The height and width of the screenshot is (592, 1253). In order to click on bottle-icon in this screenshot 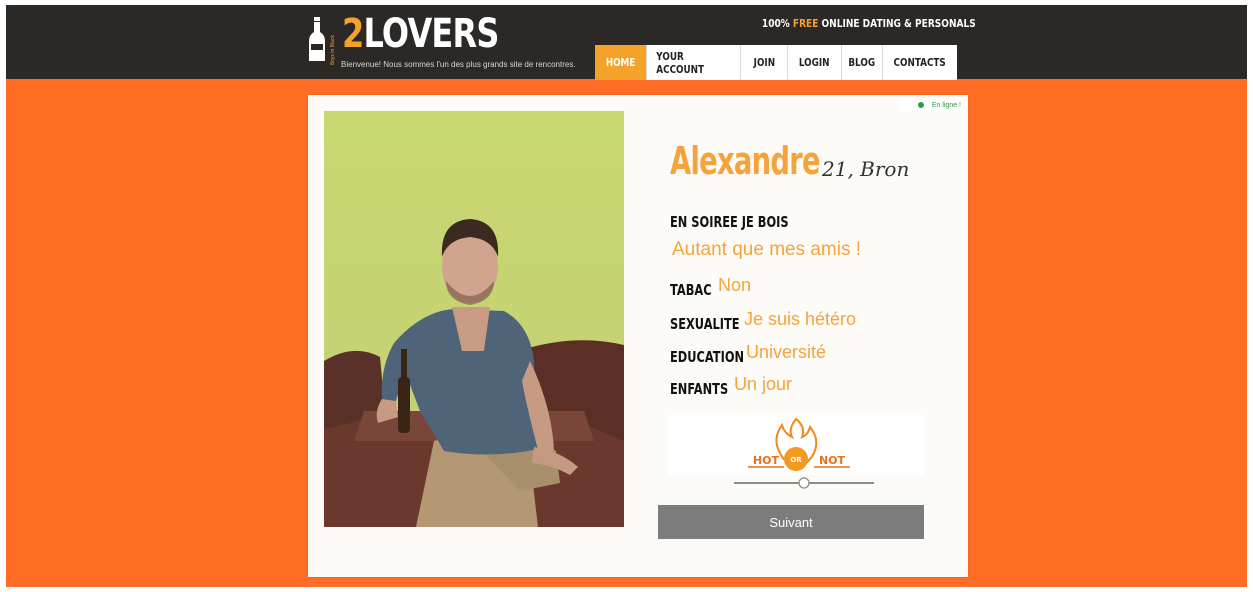, I will do `click(317, 39)`.